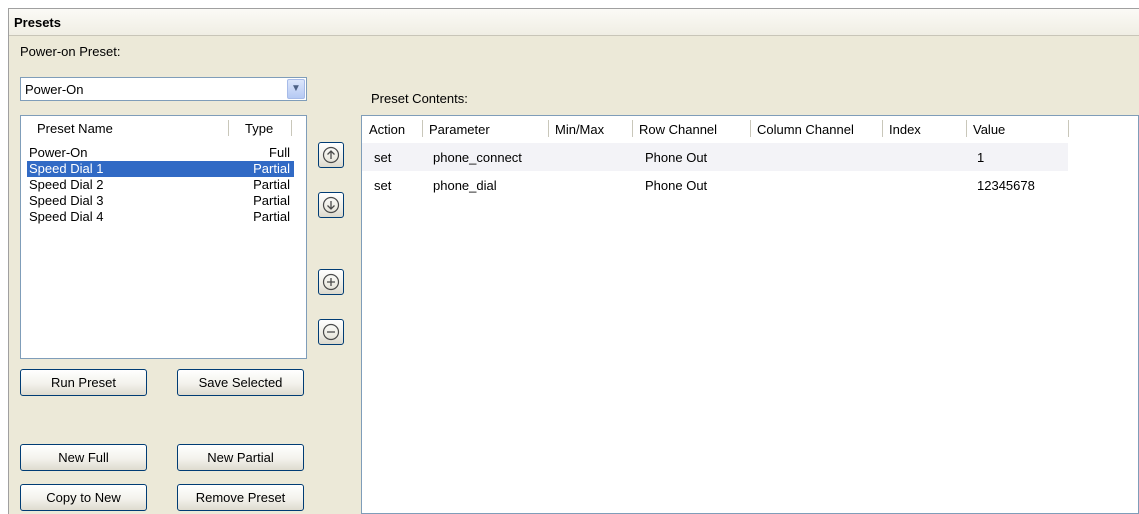 This screenshot has height=514, width=1139. Describe the element at coordinates (905, 129) in the screenshot. I see `column-header-index: Index` at that location.